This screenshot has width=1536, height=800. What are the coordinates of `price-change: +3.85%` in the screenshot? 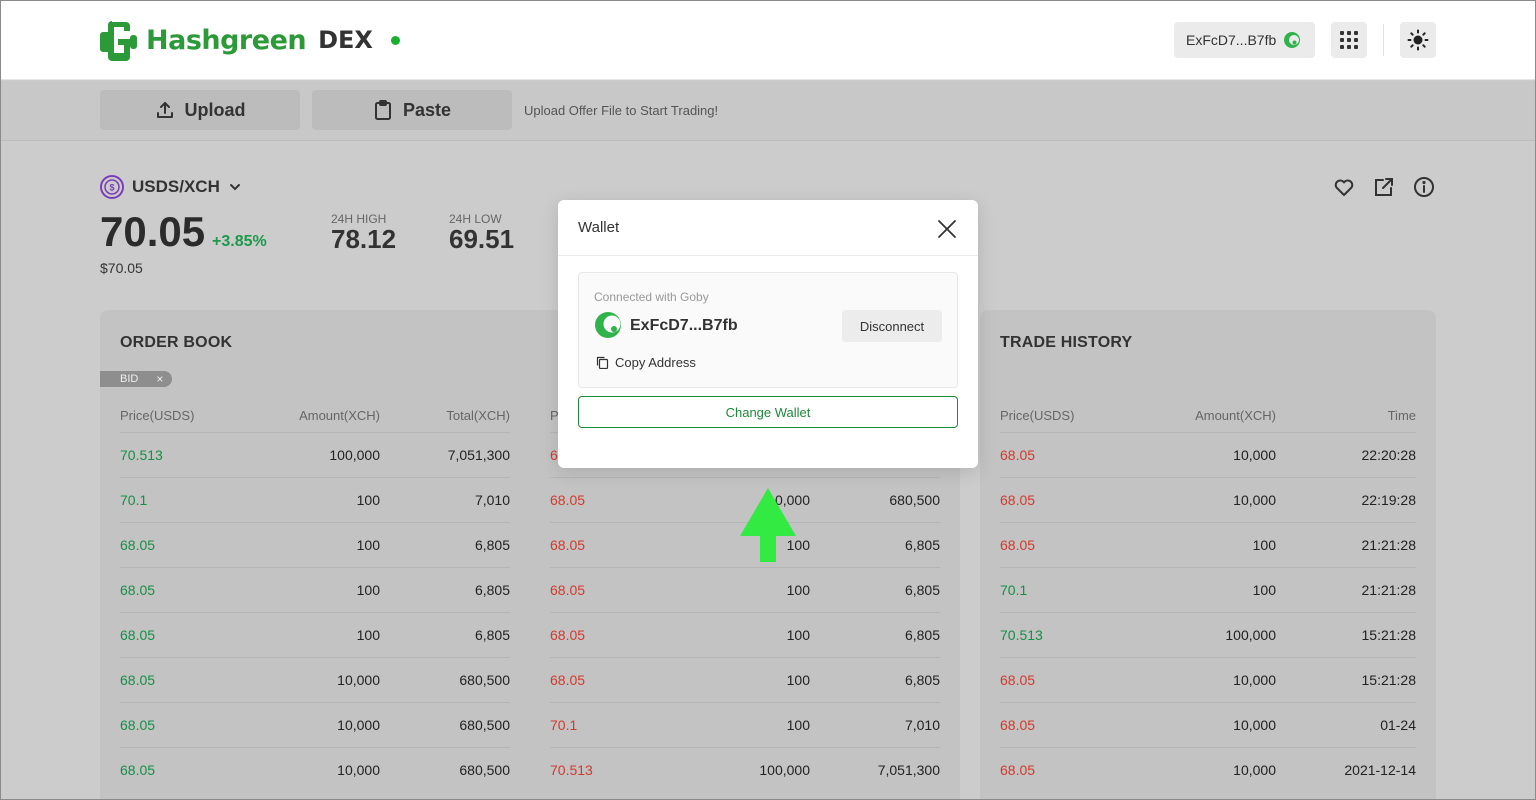 It's located at (239, 241).